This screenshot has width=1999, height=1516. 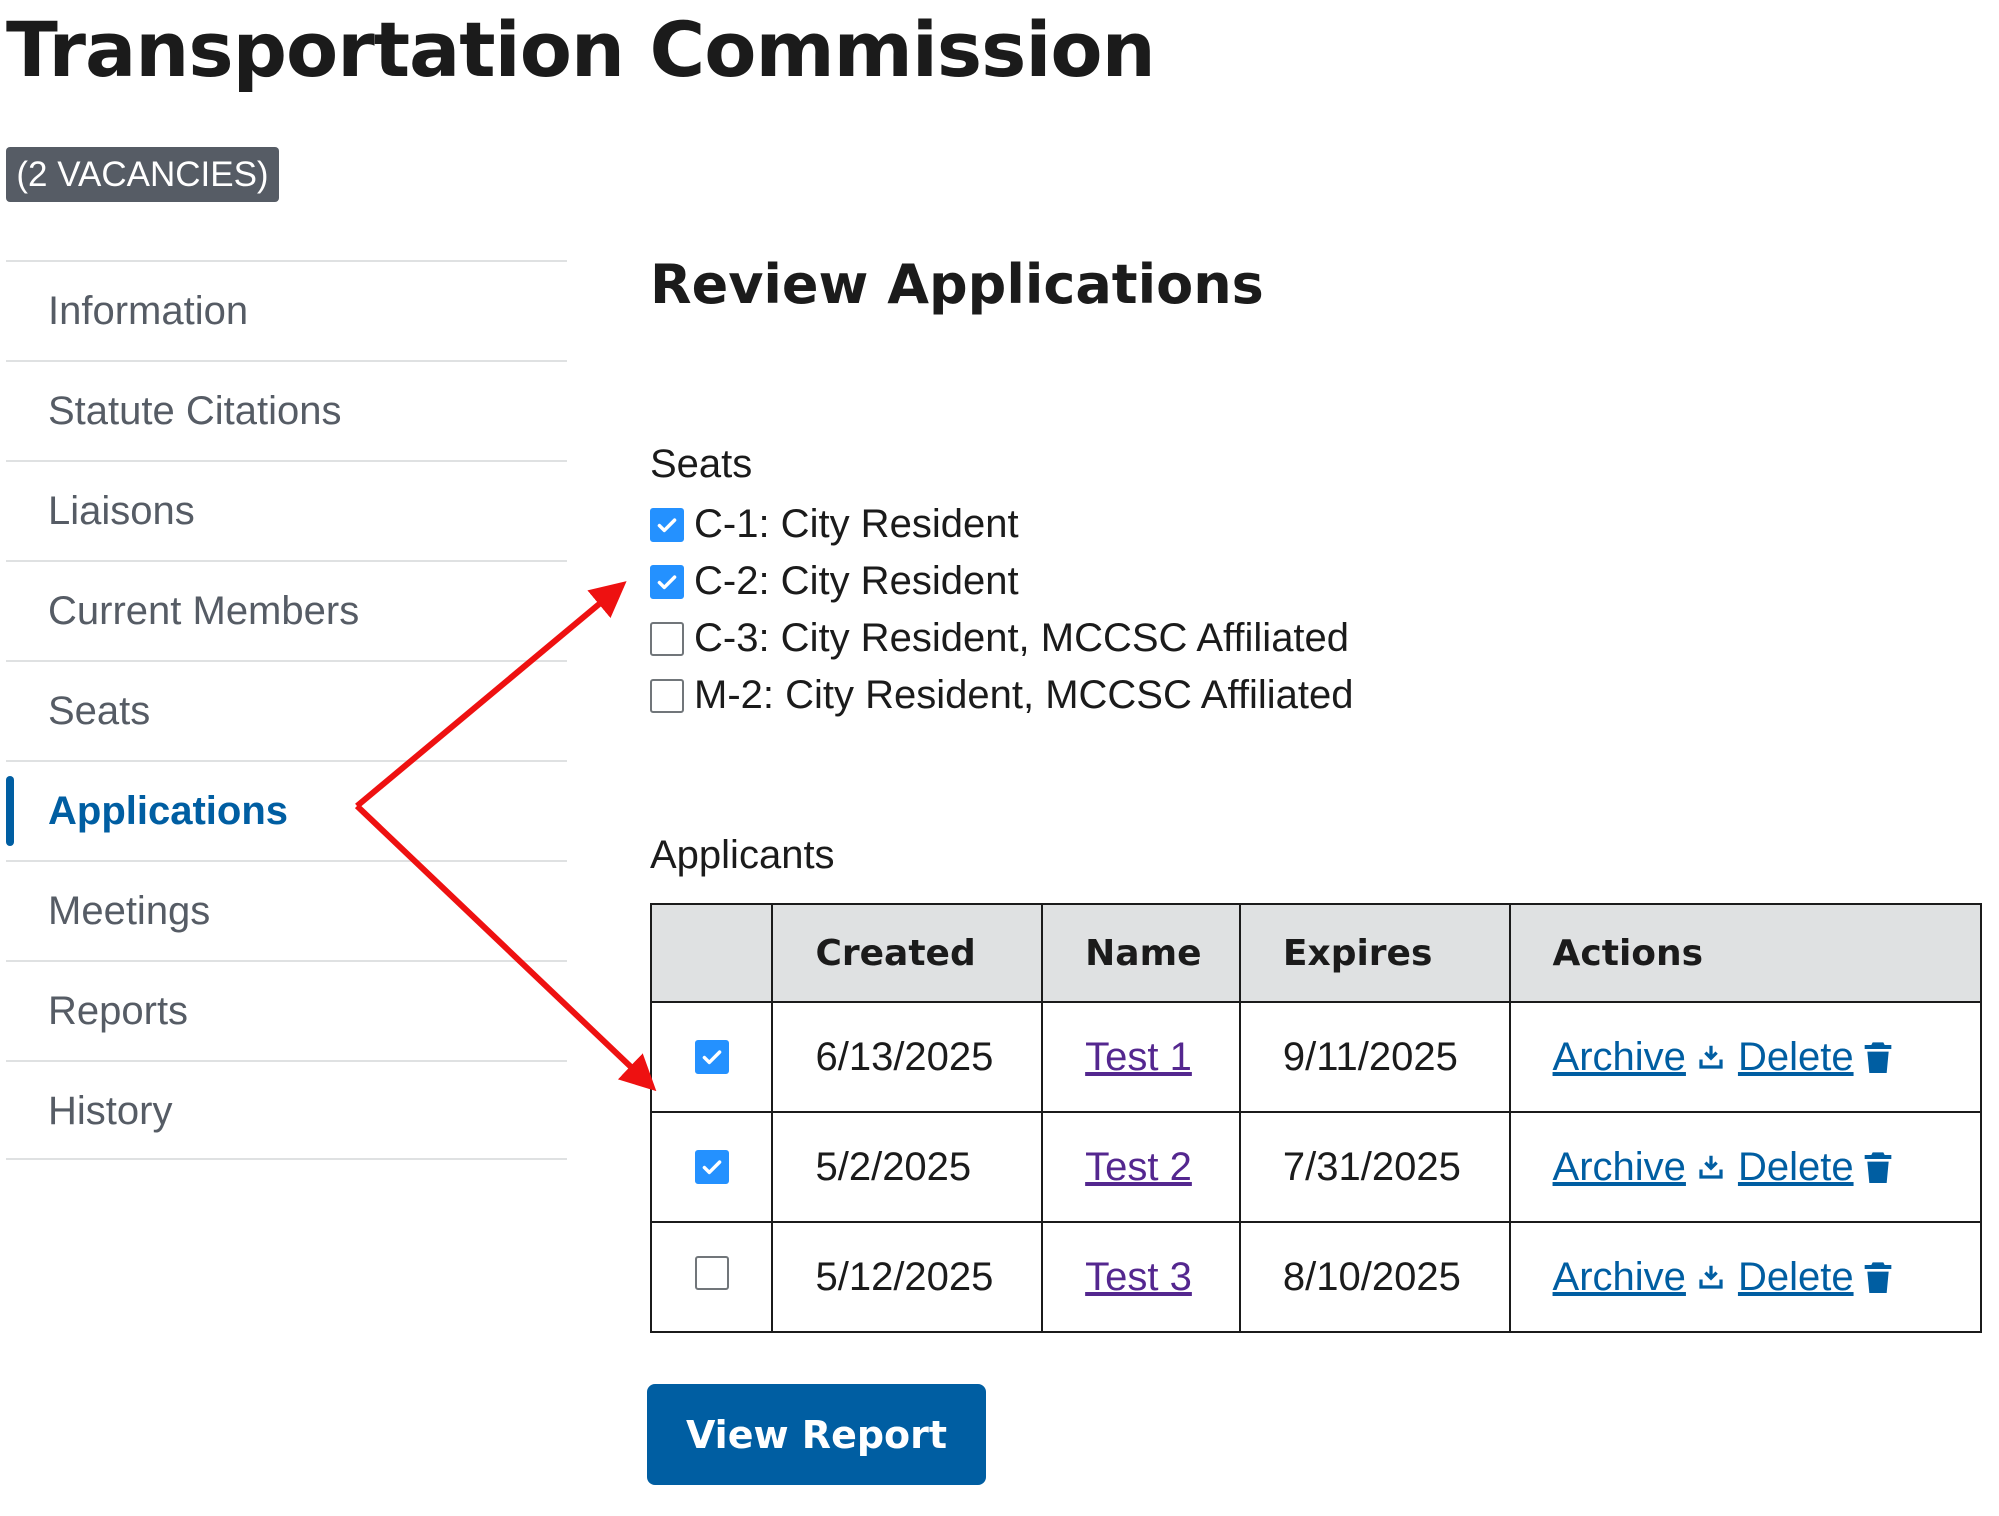 What do you see at coordinates (957, 284) in the screenshot?
I see `section-title: Review Applications` at bounding box center [957, 284].